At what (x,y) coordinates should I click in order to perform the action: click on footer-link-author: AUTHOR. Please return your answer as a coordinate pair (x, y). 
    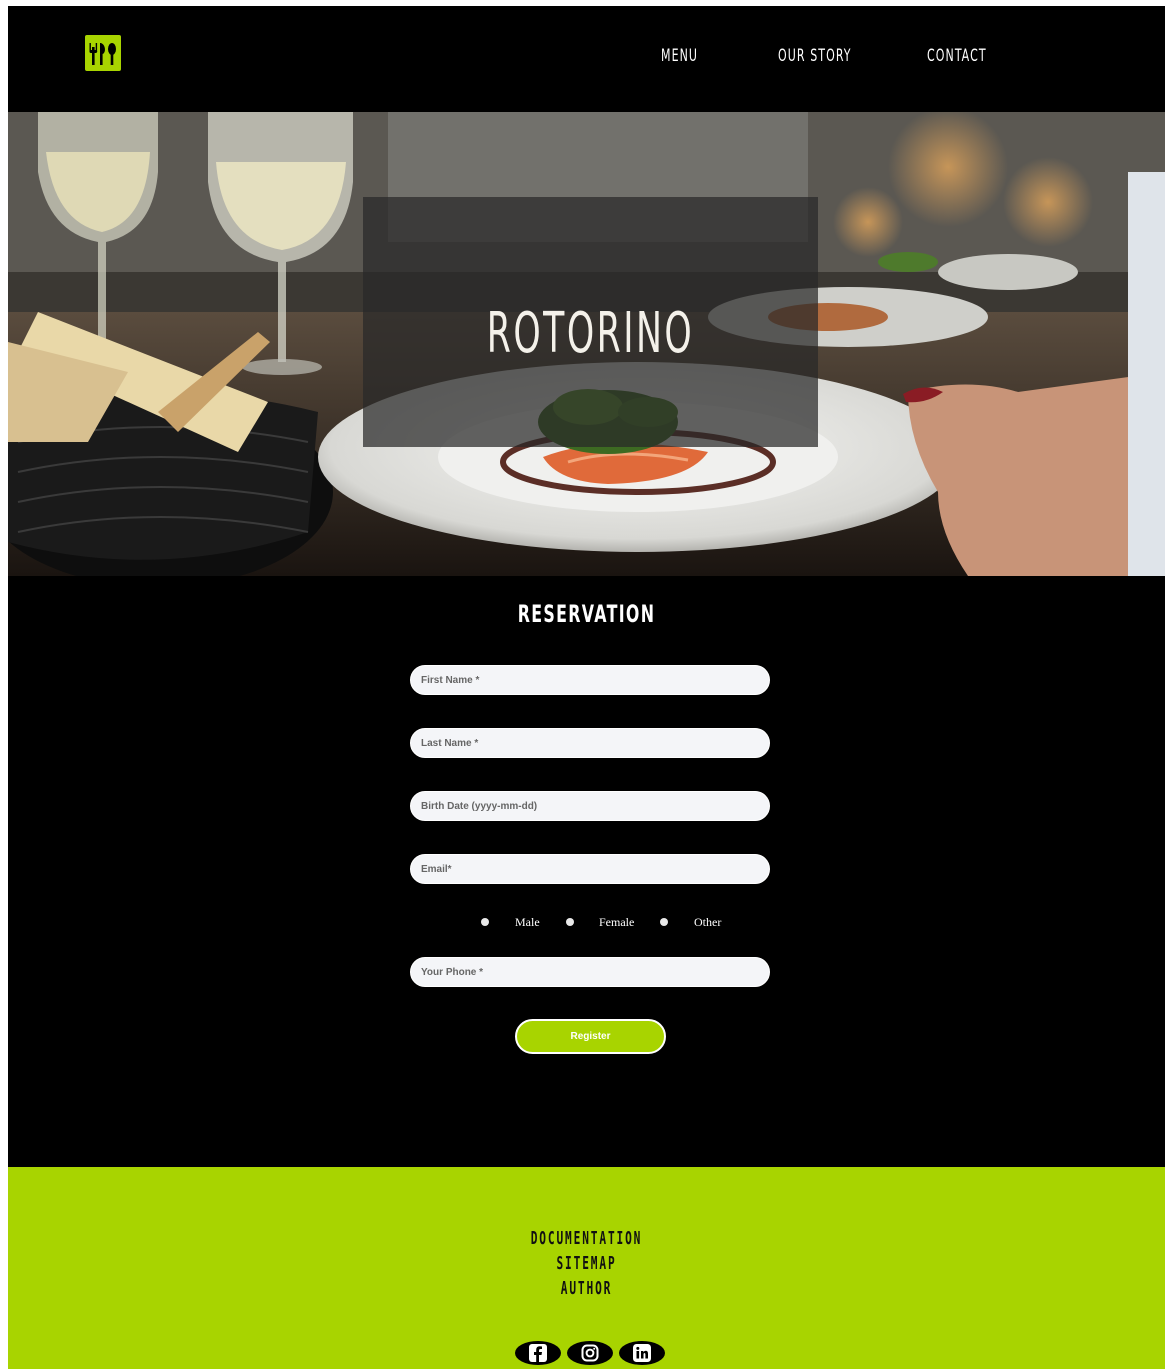
    Looking at the image, I should click on (586, 1288).